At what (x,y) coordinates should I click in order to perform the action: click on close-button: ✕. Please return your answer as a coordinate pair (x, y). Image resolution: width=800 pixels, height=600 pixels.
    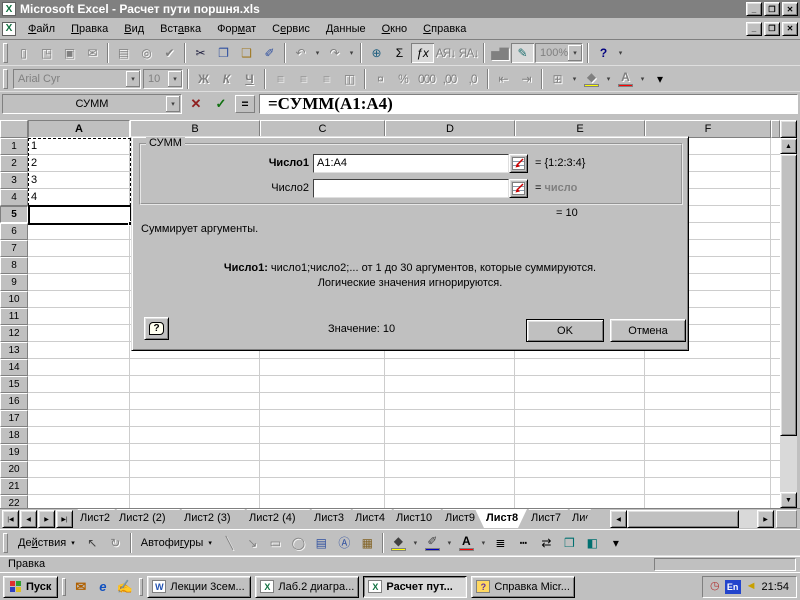
    Looking at the image, I should click on (790, 9).